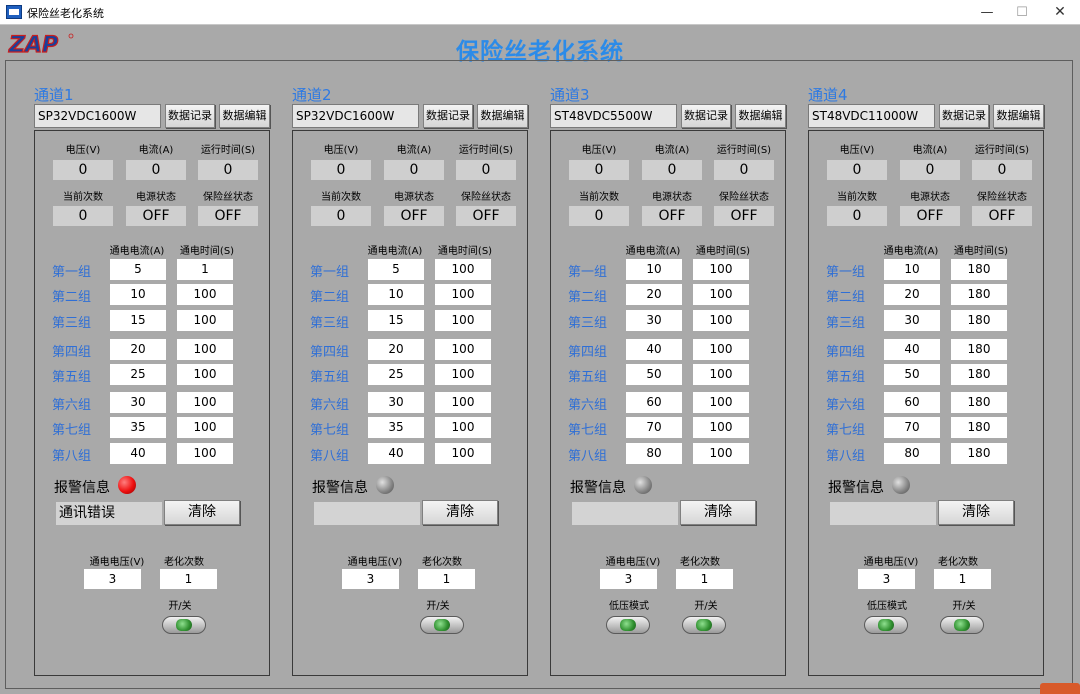 This screenshot has width=1080, height=694. I want to click on channel-label: 通道3, so click(570, 95).